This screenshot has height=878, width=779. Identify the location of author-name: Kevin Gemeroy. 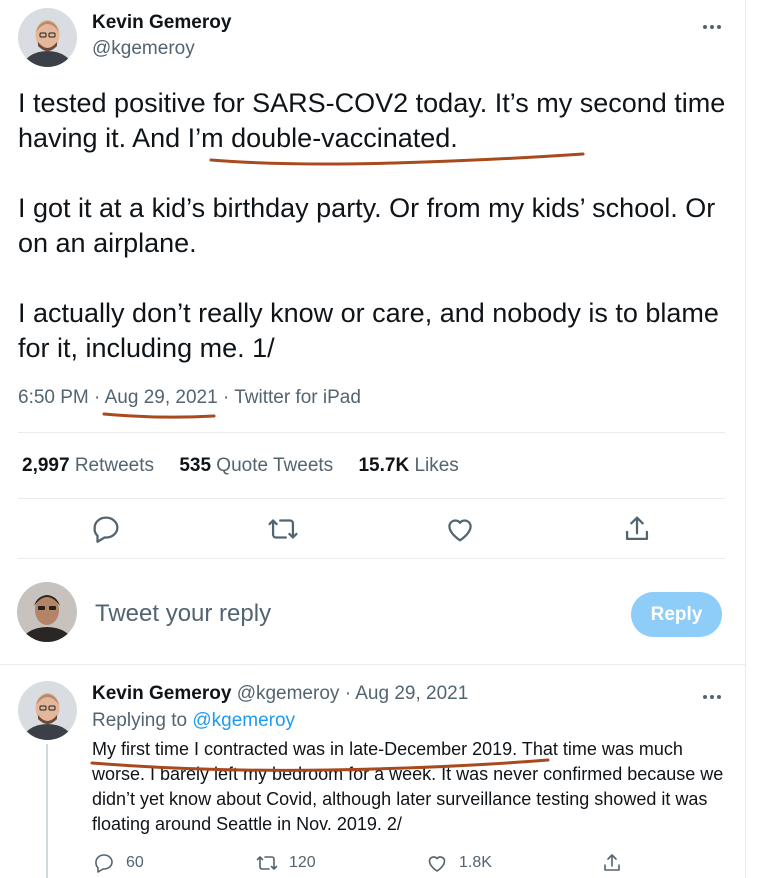
(161, 23).